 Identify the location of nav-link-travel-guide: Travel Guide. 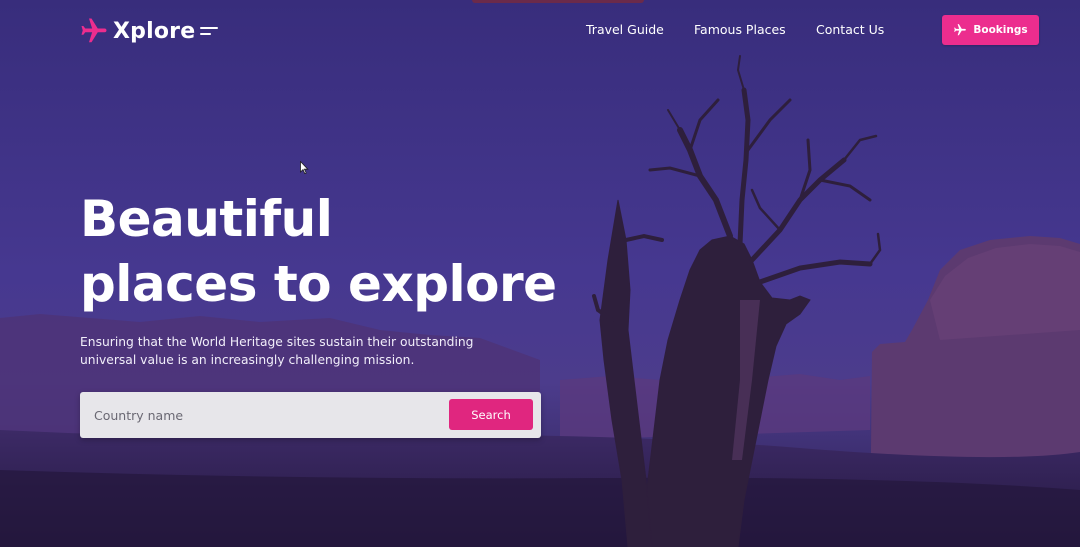
(625, 29).